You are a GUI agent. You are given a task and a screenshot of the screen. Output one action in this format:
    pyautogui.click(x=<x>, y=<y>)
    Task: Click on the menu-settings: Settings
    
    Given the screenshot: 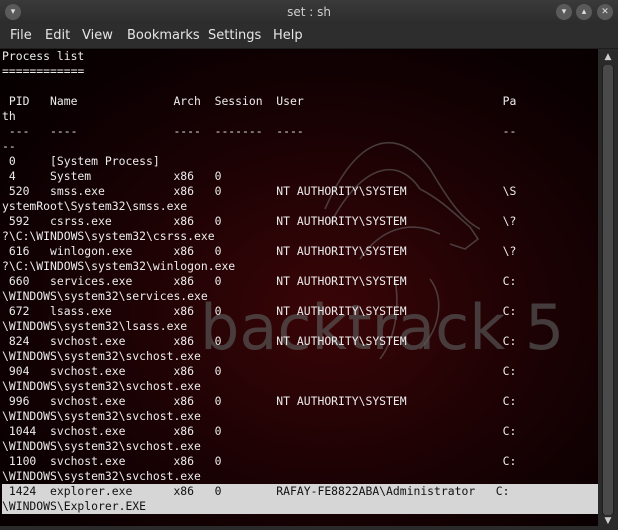 What is the action you would take?
    pyautogui.click(x=234, y=36)
    